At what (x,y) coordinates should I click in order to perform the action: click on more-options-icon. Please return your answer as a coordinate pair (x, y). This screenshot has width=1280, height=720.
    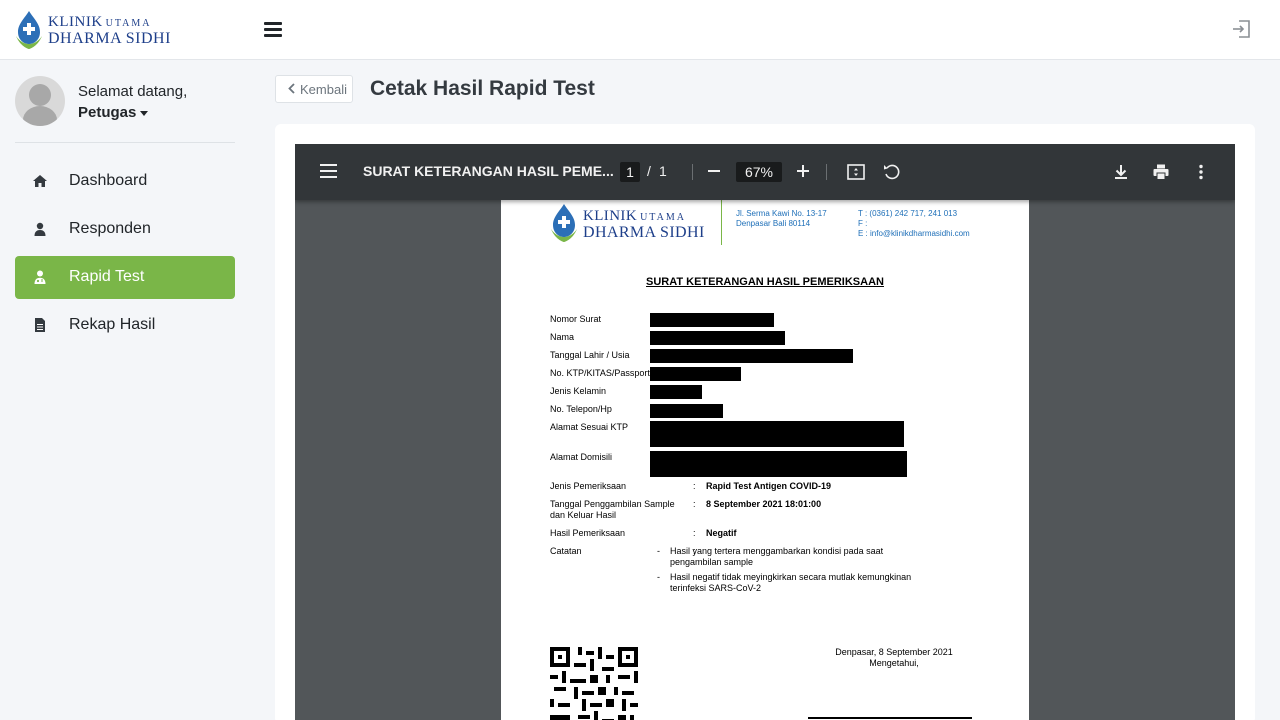
    Looking at the image, I should click on (1201, 172).